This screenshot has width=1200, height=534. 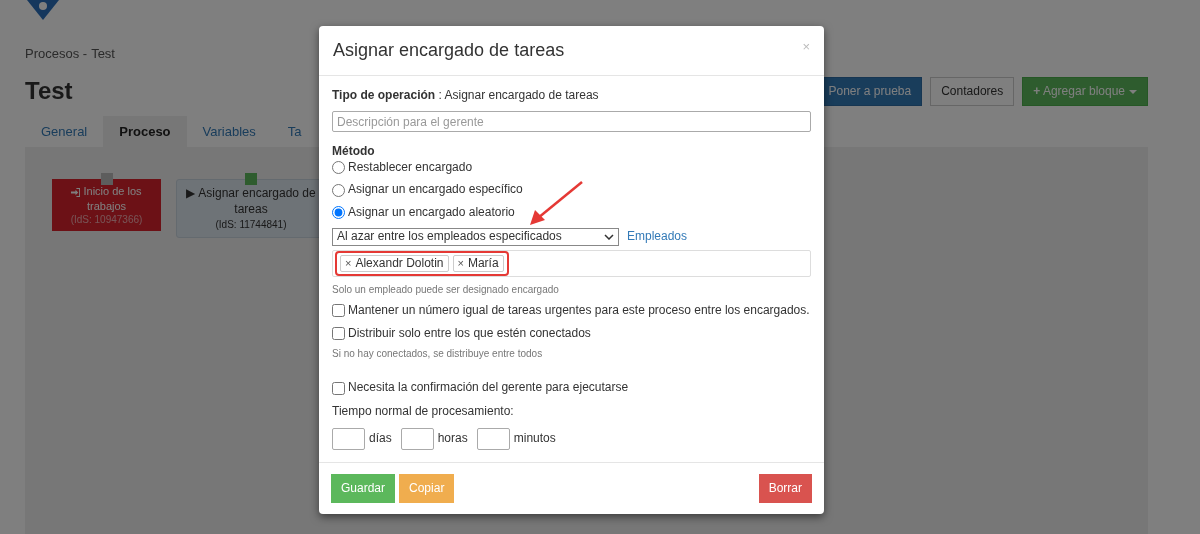 What do you see at coordinates (488, 388) in the screenshot?
I see `checkbox-label: Necesita la confirmación del gerente para ejecutarse` at bounding box center [488, 388].